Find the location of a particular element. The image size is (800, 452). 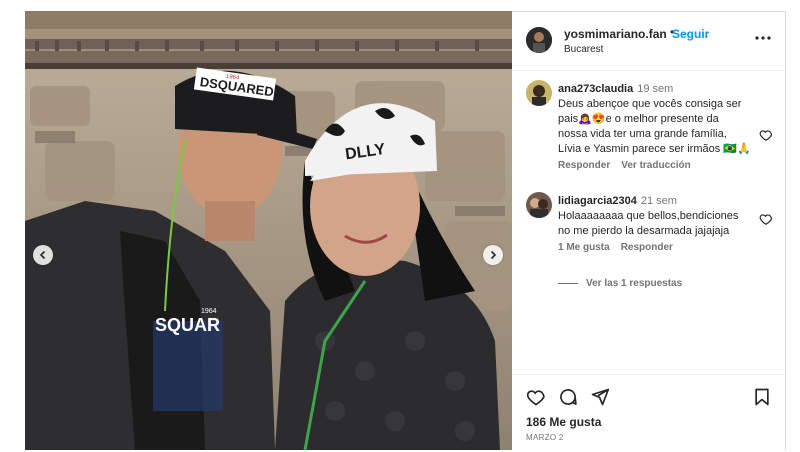

chevron-right-icon is located at coordinates (493, 255).